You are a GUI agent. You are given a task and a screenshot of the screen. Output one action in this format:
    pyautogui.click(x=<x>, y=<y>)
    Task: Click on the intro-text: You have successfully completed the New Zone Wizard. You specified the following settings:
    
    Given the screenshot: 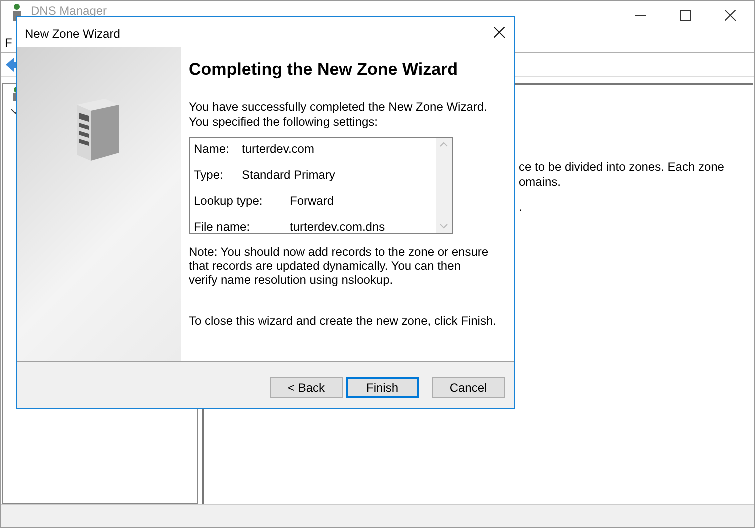 What is the action you would take?
    pyautogui.click(x=338, y=115)
    